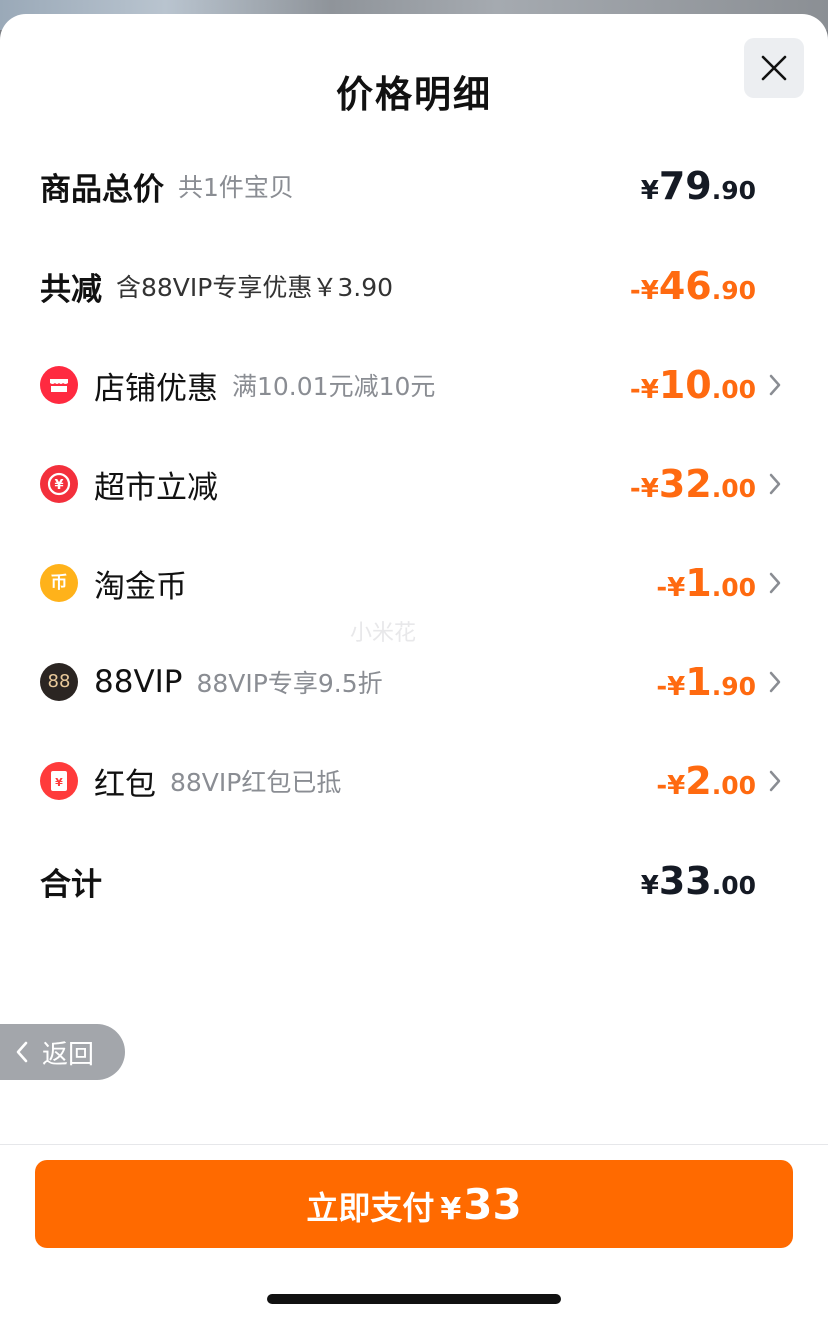 This screenshot has height=1321, width=828. I want to click on watermark: 小米花, so click(383, 633).